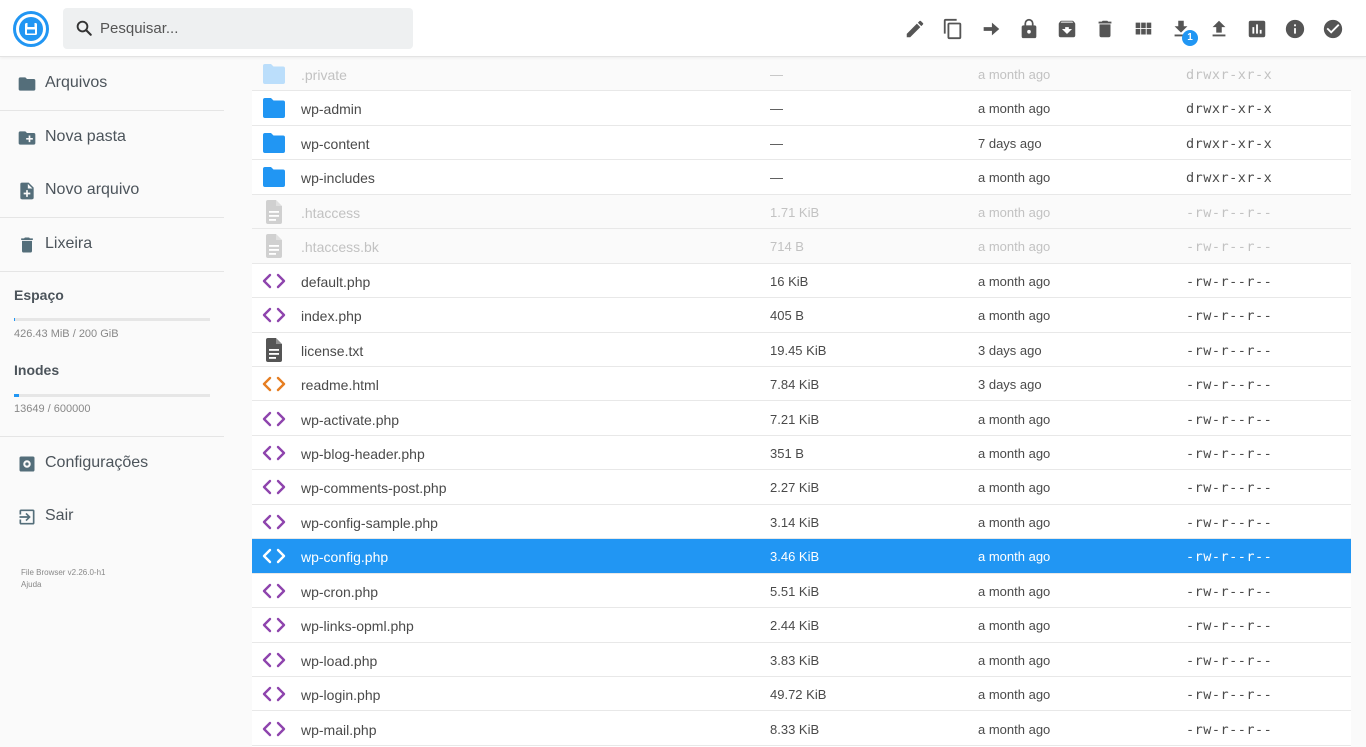 The width and height of the screenshot is (1366, 747). Describe the element at coordinates (335, 143) in the screenshot. I see `file-name: wp-content` at that location.